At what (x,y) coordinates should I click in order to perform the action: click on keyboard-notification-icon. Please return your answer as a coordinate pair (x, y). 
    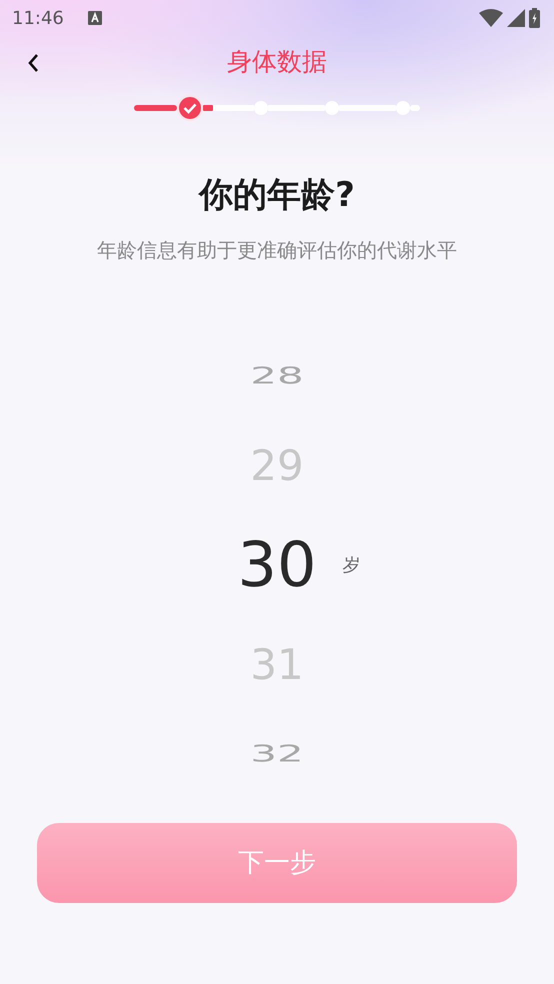
    Looking at the image, I should click on (95, 18).